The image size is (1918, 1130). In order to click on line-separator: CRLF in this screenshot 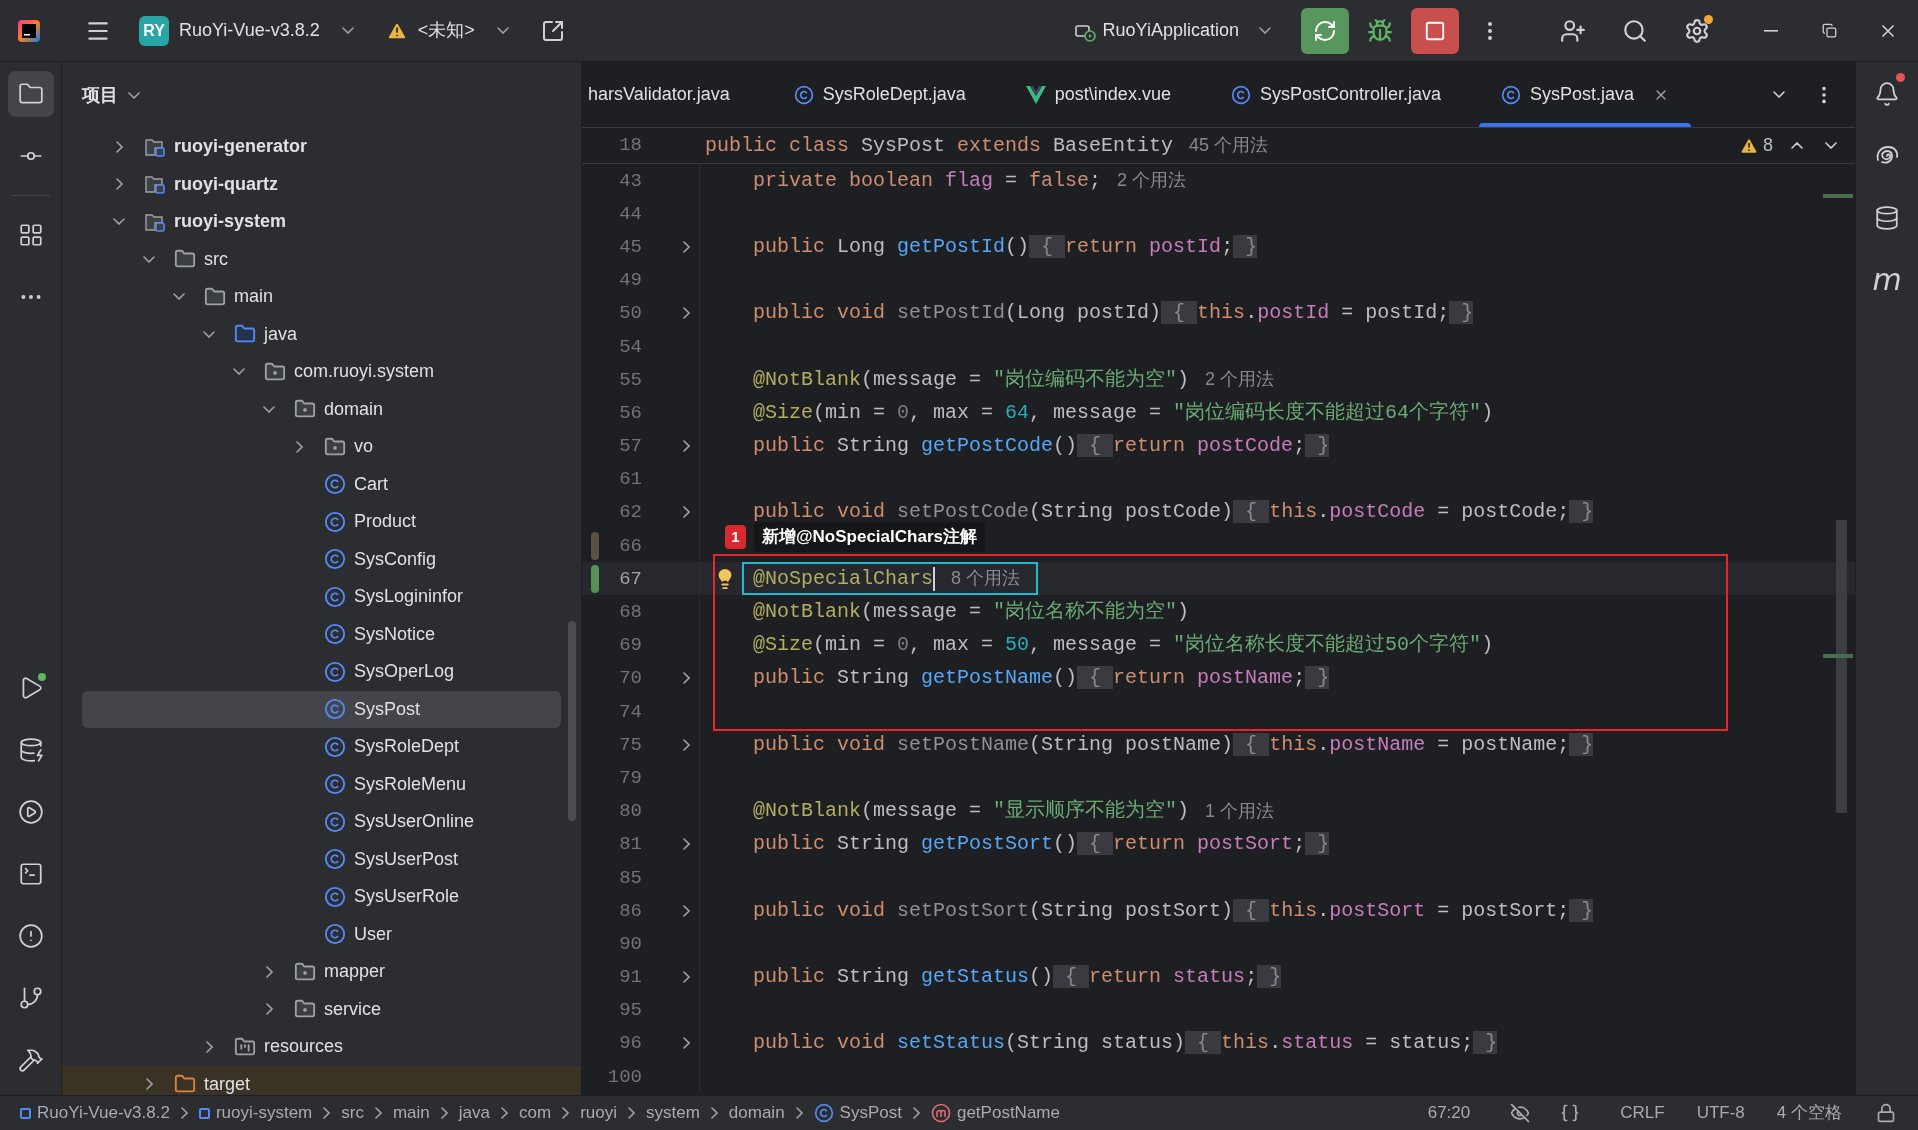, I will do `click(1642, 1113)`.